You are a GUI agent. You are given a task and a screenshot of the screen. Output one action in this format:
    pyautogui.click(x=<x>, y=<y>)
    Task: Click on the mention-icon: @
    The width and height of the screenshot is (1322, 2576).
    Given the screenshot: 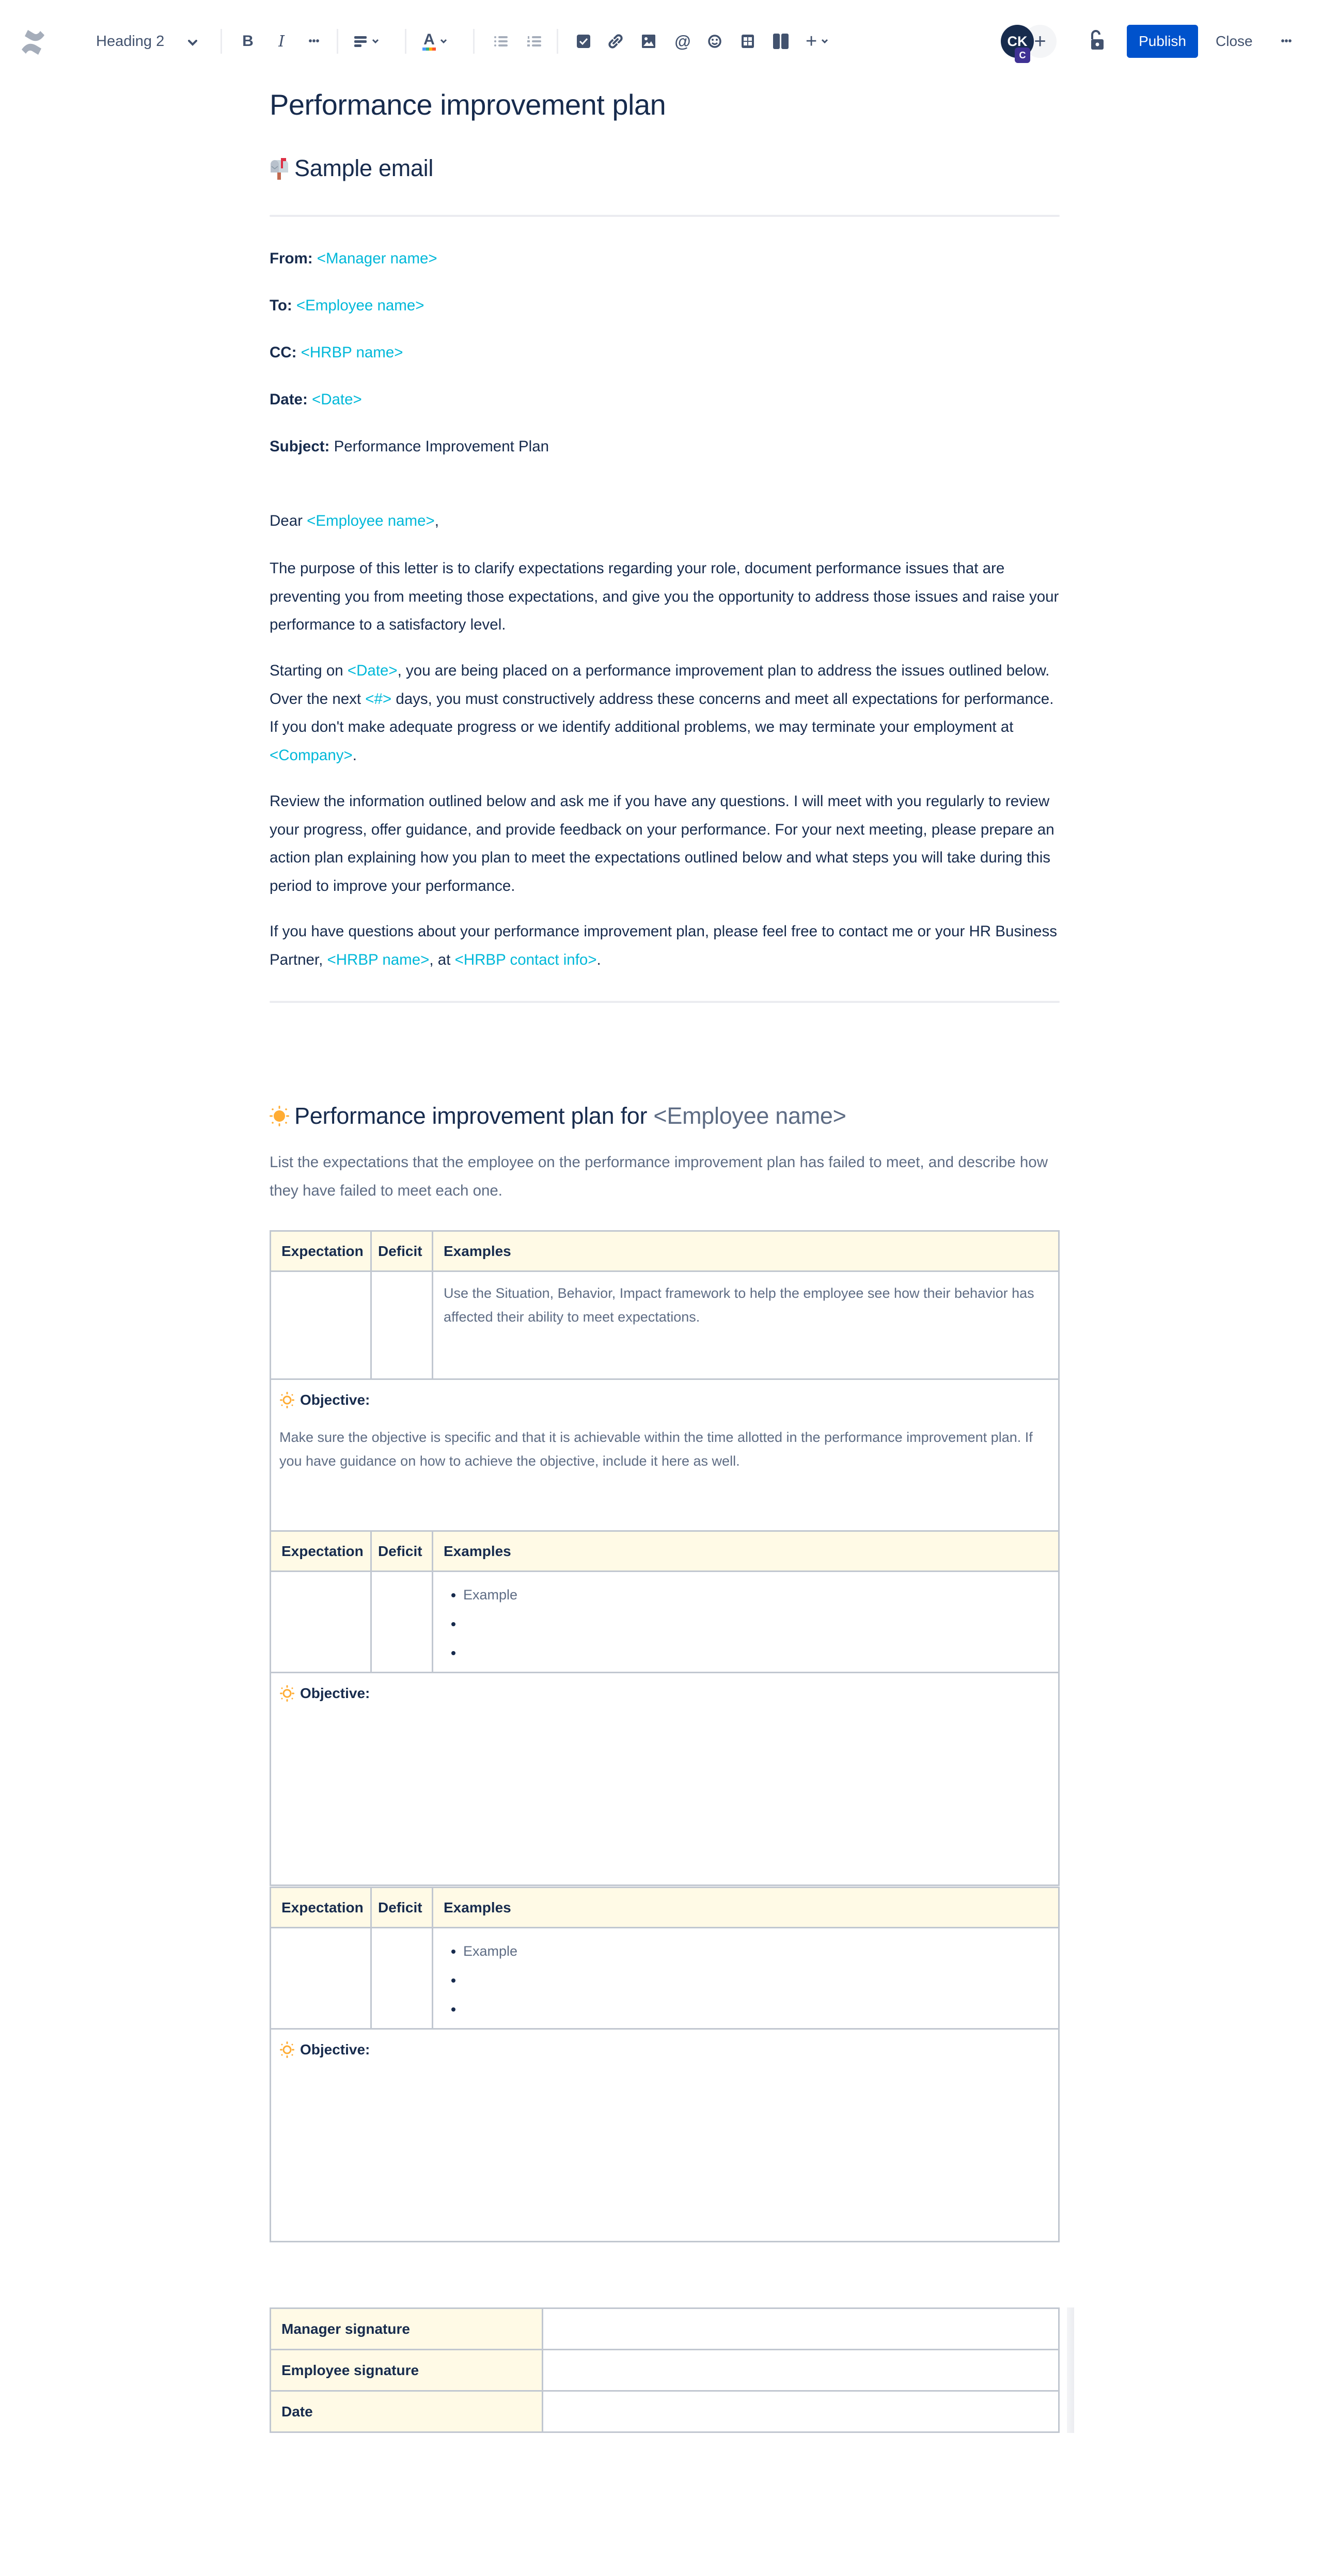 What is the action you would take?
    pyautogui.click(x=682, y=41)
    